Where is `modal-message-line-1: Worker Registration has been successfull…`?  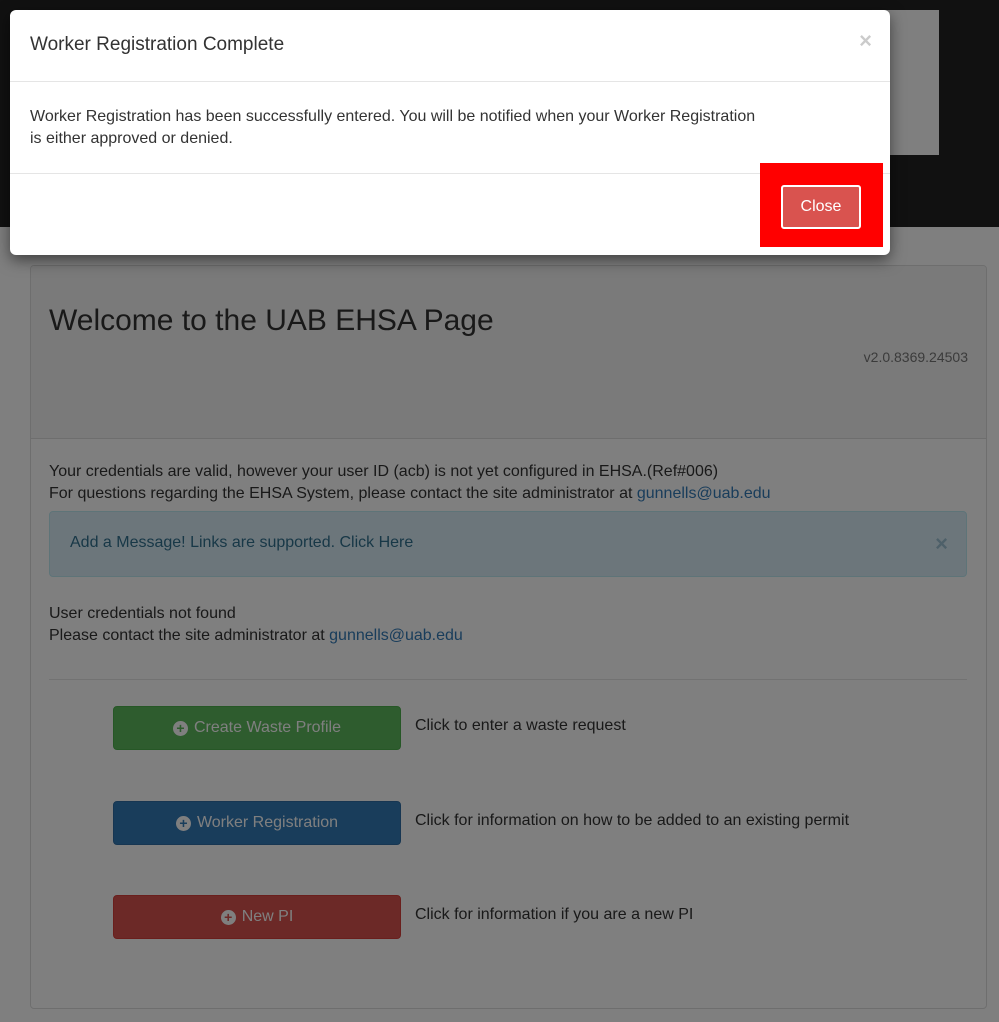
modal-message-line-1: Worker Registration has been successfull… is located at coordinates (393, 116).